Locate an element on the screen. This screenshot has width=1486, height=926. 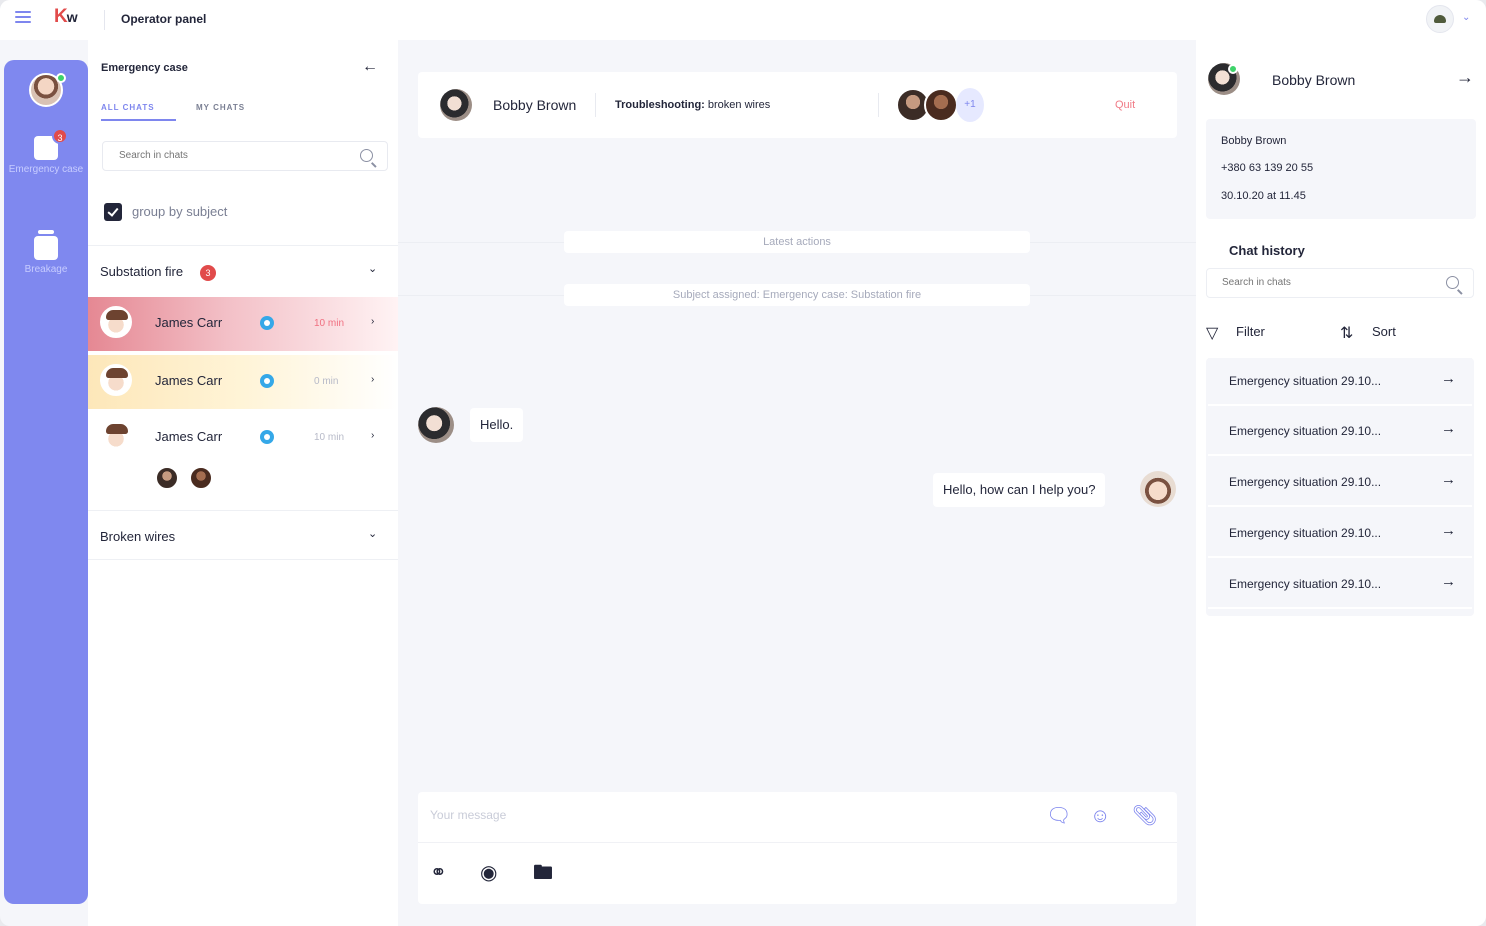
panel-title: Emergency case is located at coordinates (144, 68).